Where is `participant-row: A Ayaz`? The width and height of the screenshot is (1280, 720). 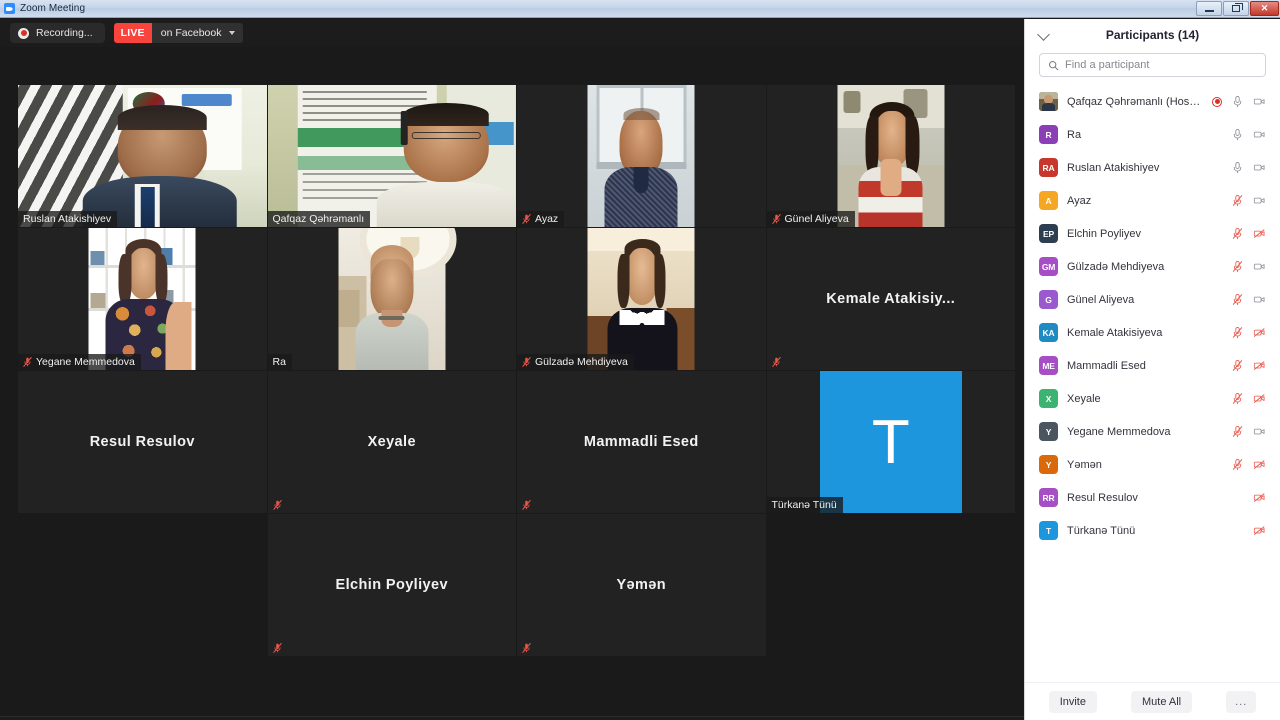
participant-row: A Ayaz is located at coordinates (1152, 200).